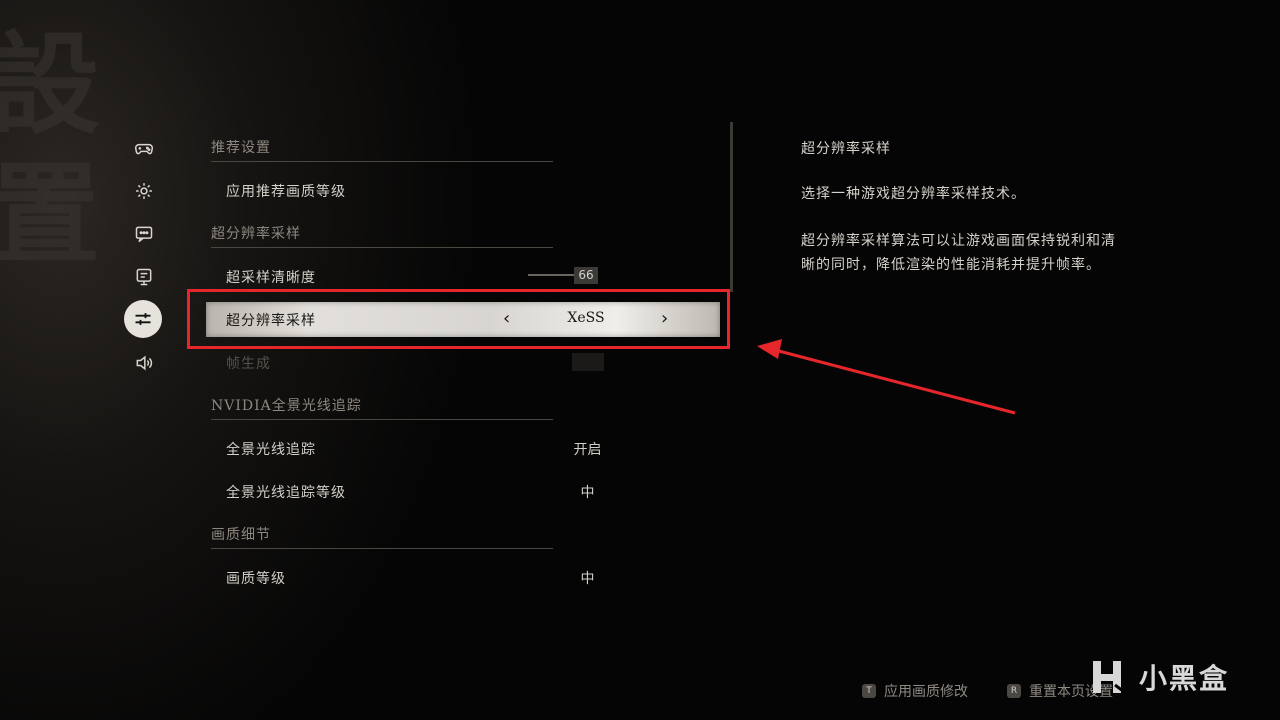 This screenshot has width=1280, height=720. I want to click on apply-recommended-button: 应用推荐画质等级, so click(286, 191).